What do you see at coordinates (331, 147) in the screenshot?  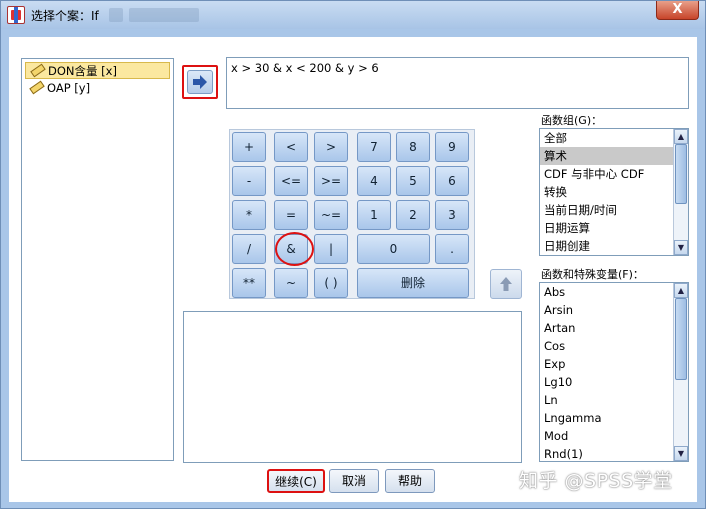 I see `key-greater-than: >` at bounding box center [331, 147].